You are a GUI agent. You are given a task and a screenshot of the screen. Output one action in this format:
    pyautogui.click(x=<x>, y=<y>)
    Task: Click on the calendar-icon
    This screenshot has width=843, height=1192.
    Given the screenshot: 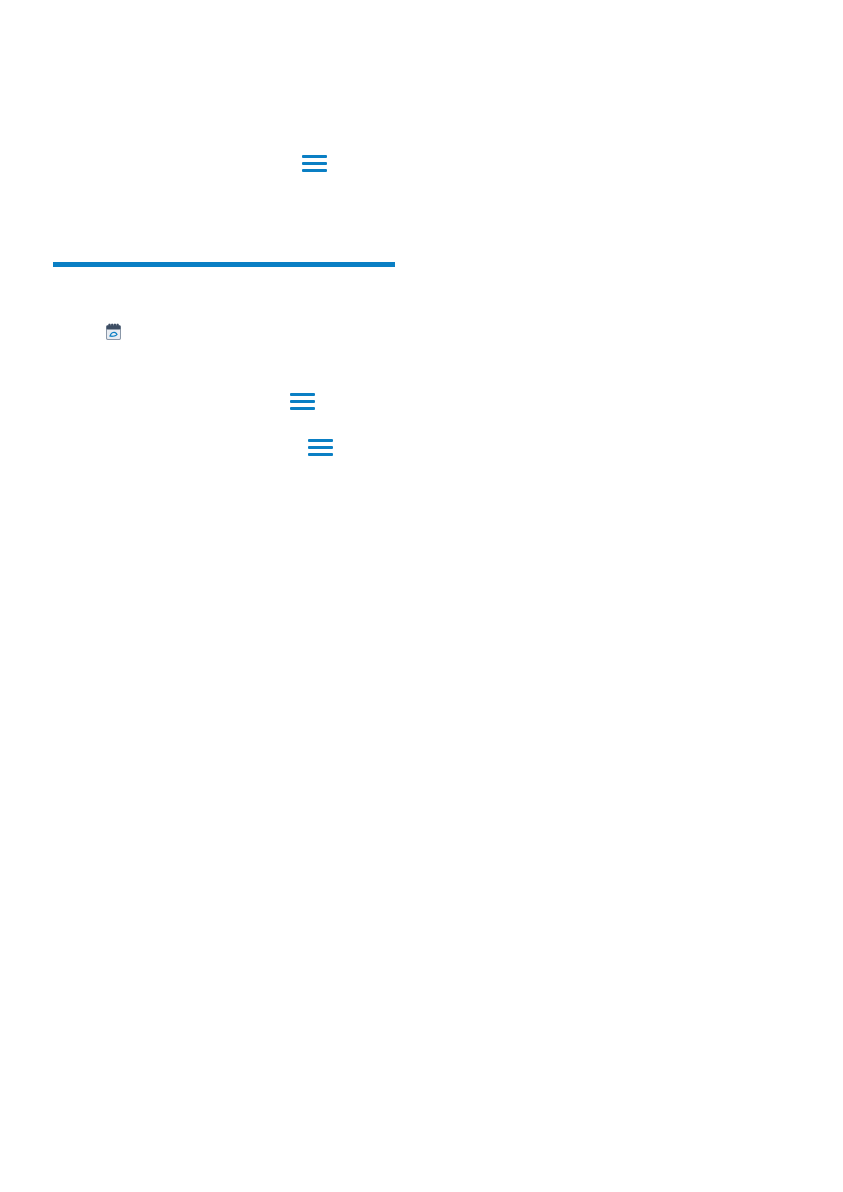 What is the action you would take?
    pyautogui.click(x=113, y=331)
    